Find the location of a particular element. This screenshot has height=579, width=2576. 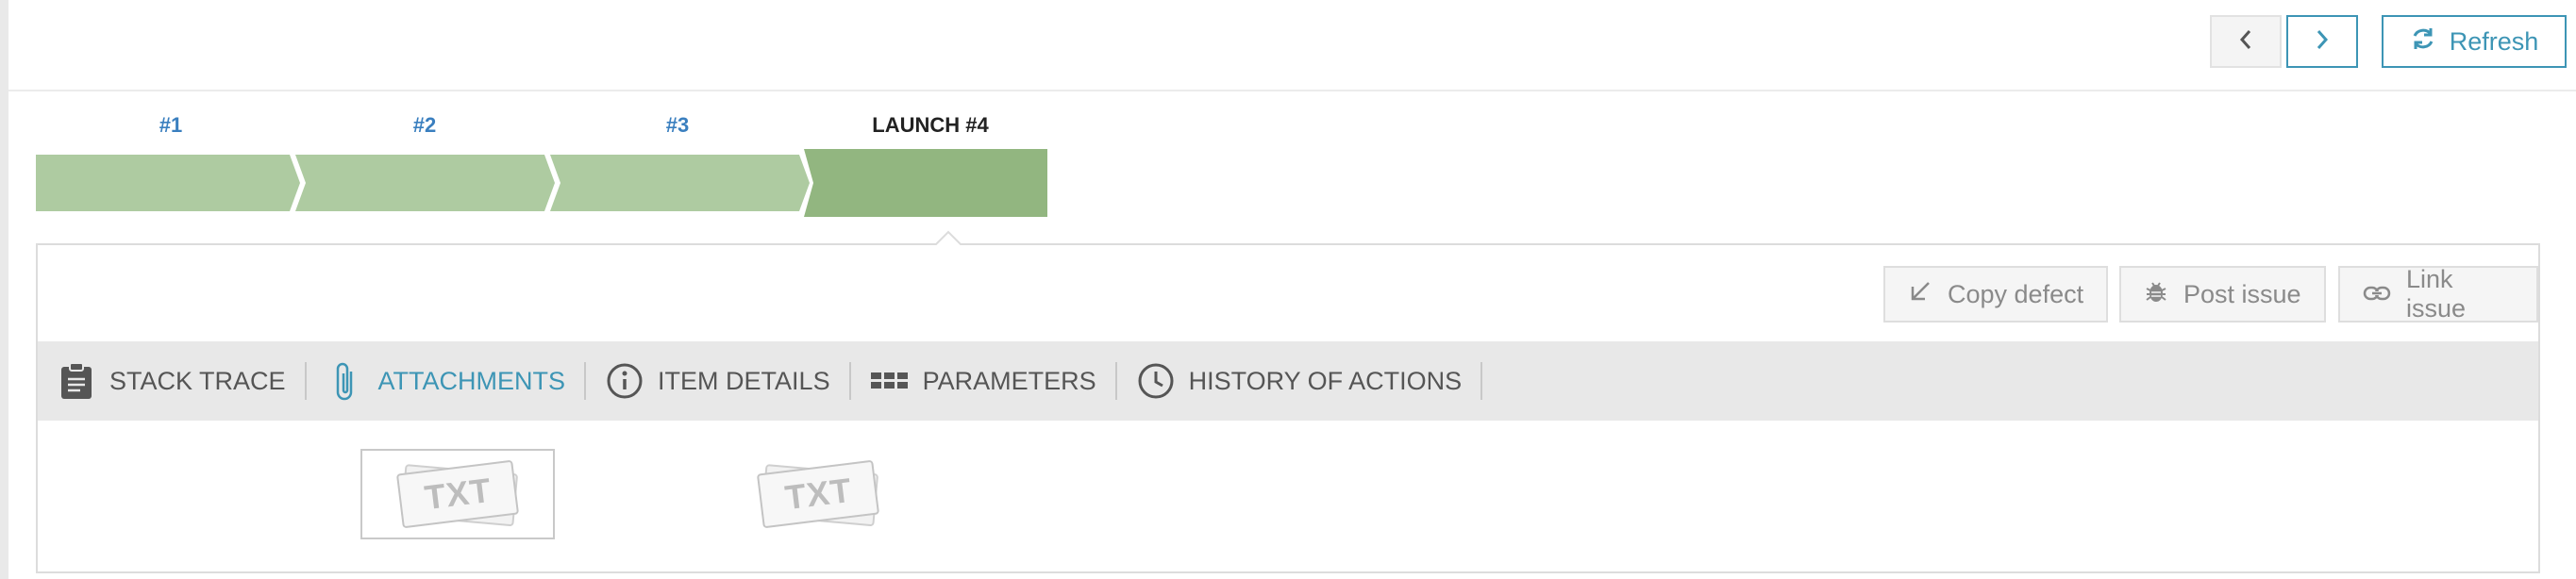

tab-divider is located at coordinates (1481, 381).